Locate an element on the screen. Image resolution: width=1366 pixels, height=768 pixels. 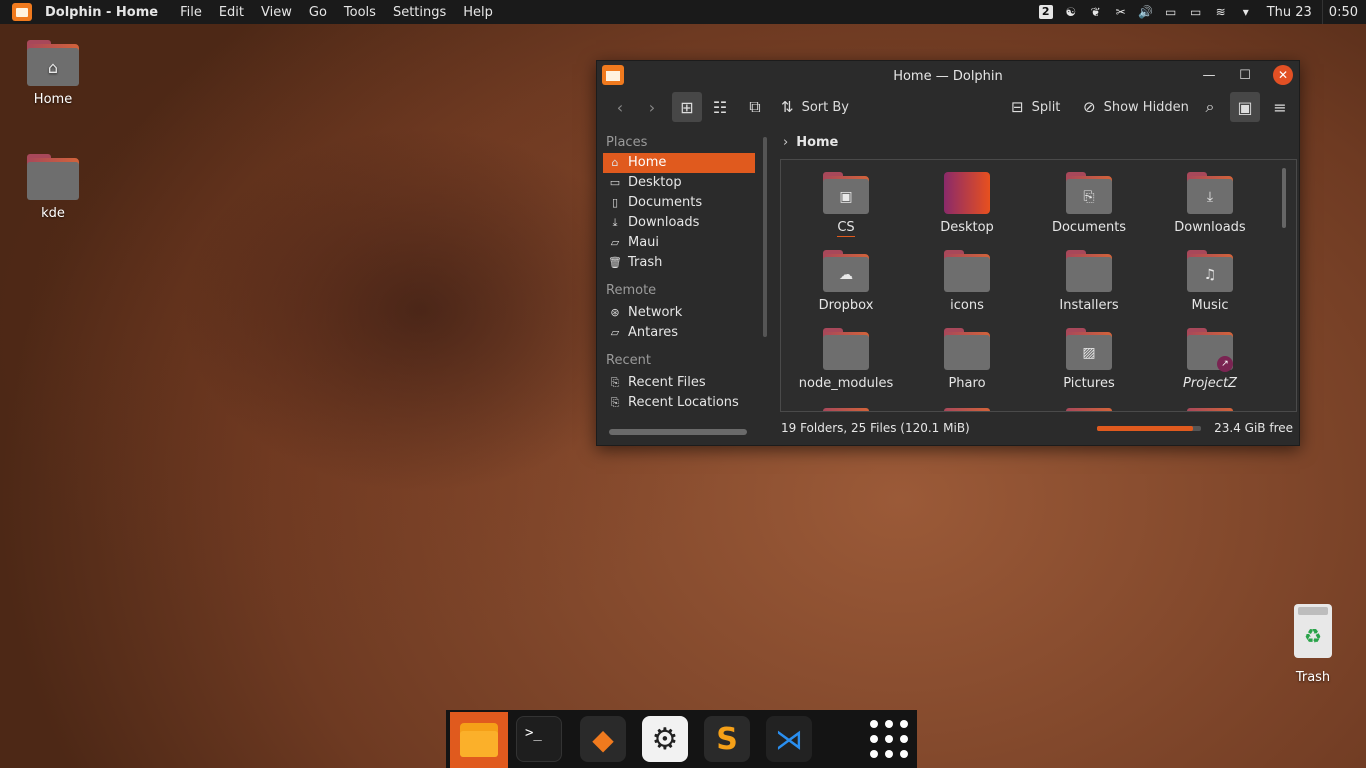
hamburger-menu-button: ≡ is located at coordinates (1280, 107).